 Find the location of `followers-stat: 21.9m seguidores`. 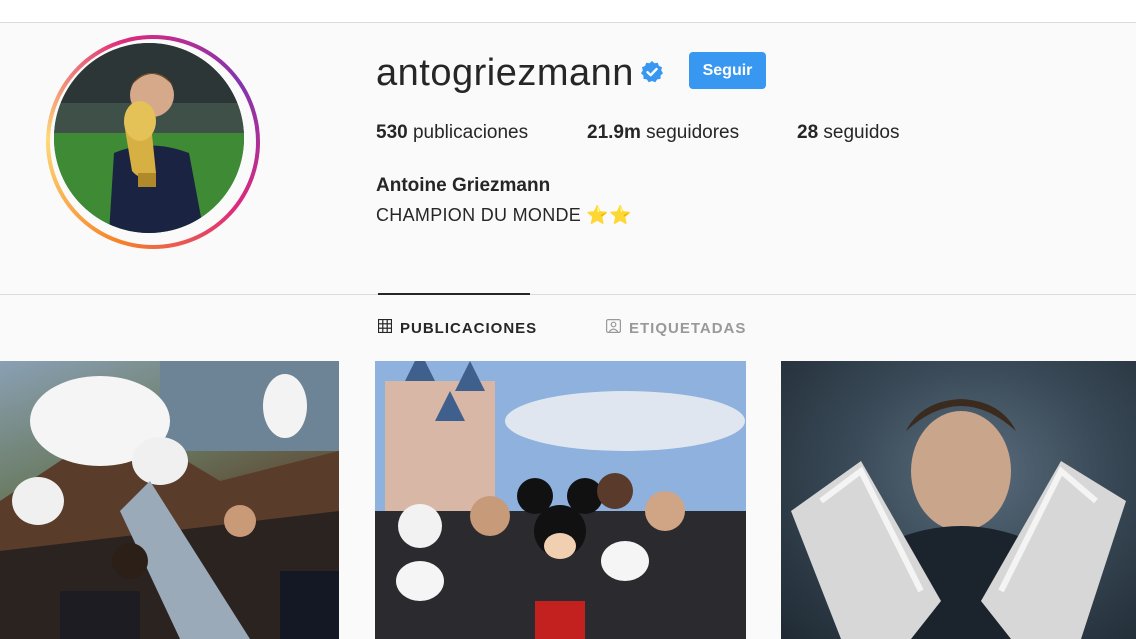

followers-stat: 21.9m seguidores is located at coordinates (663, 133).